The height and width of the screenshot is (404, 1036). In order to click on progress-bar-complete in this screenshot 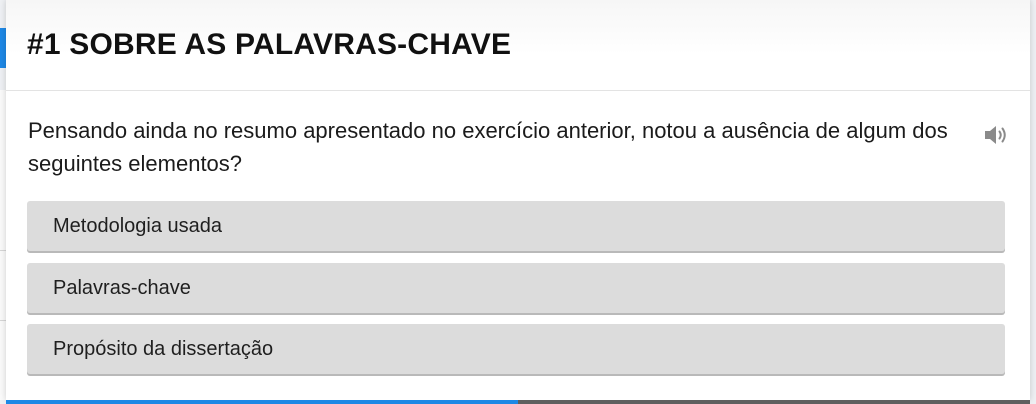, I will do `click(262, 402)`.